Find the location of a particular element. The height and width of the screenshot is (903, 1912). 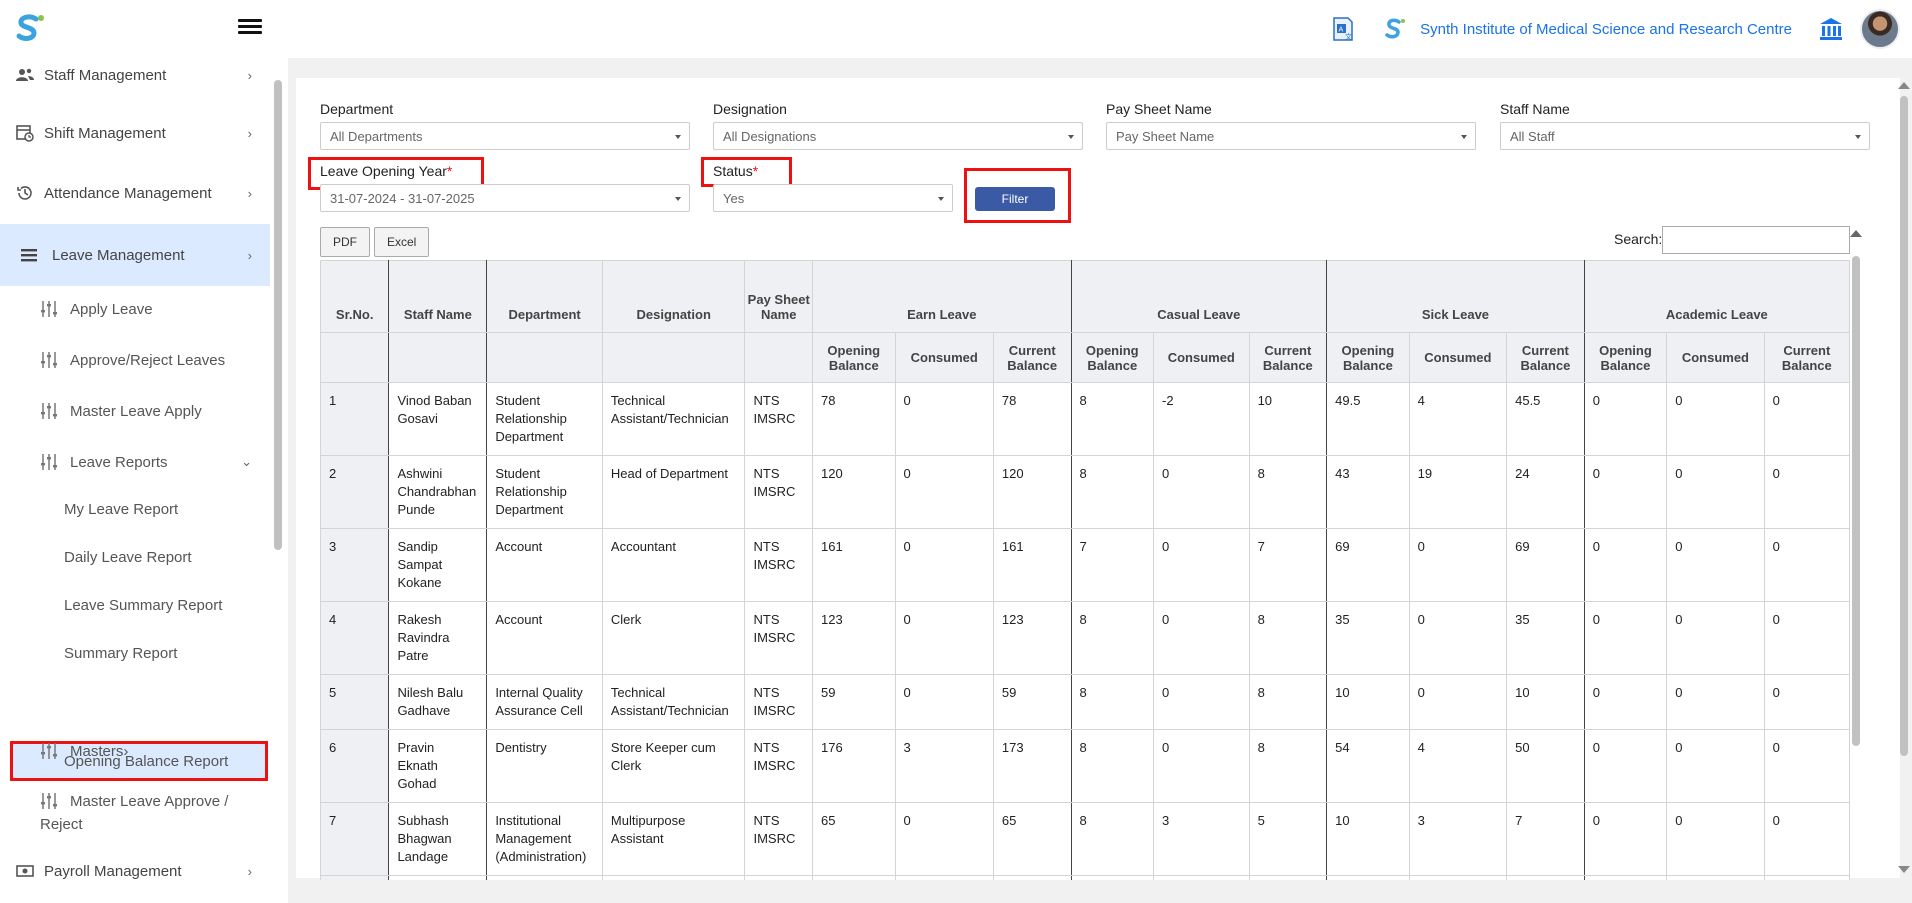

search-input is located at coordinates (1756, 240).